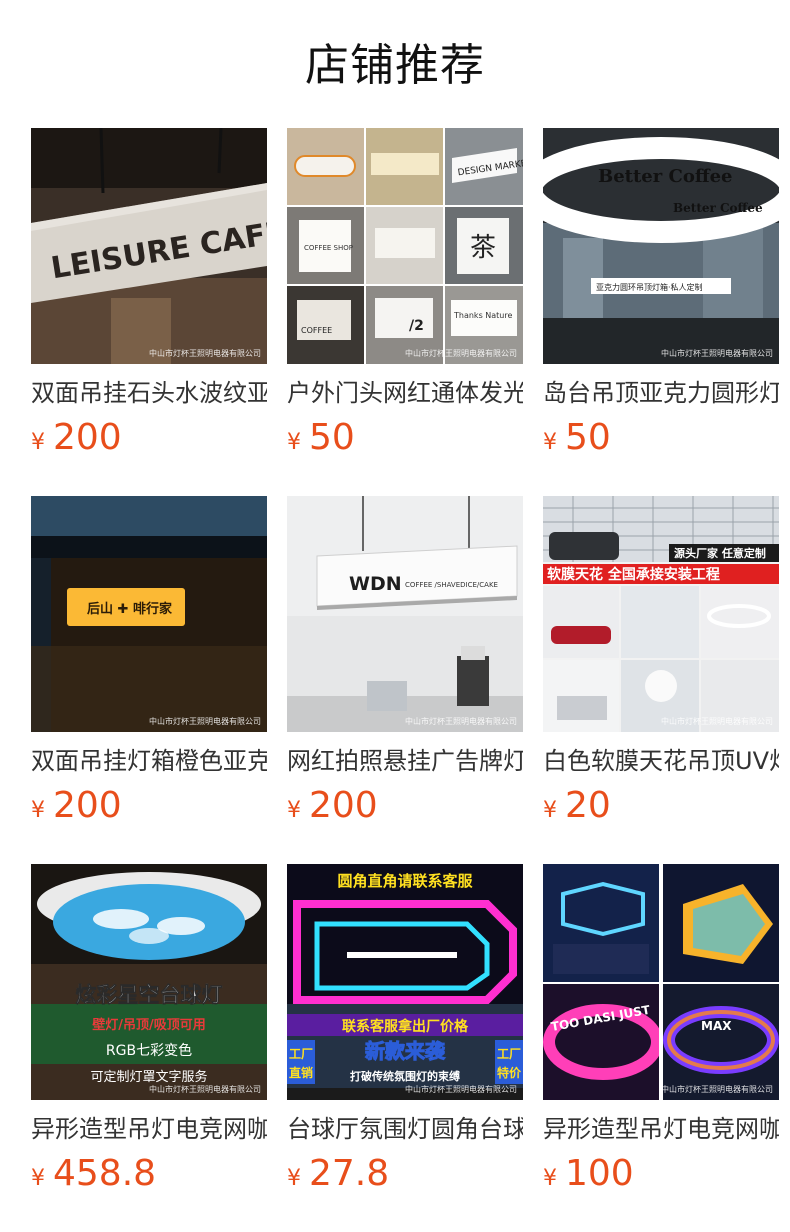 The width and height of the screenshot is (790, 1232). Describe the element at coordinates (405, 393) in the screenshot. I see `product-name: 户外门头网红通体发光招牌灯箱` at that location.